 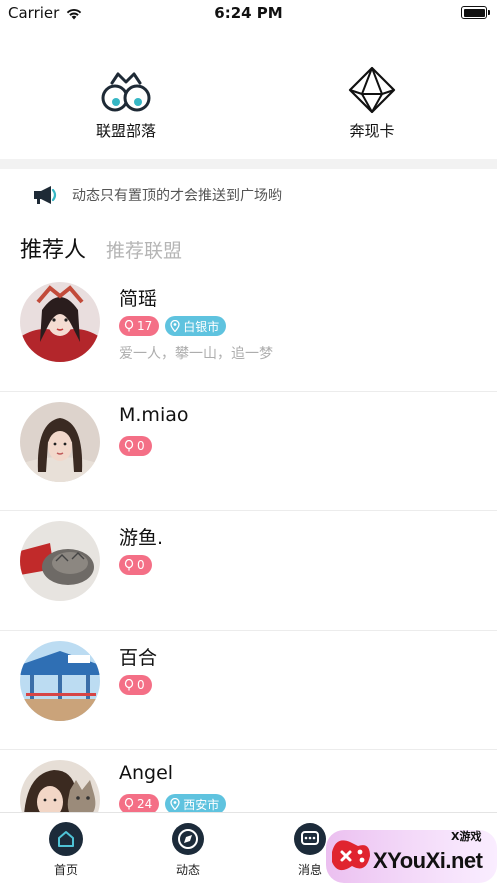 I want to click on user-badges: 17 白银市, so click(x=173, y=326).